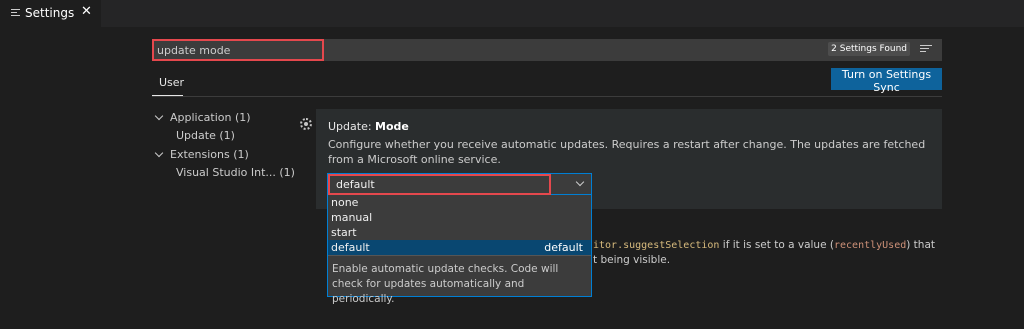  I want to click on default-value-hint: default, so click(563, 247).